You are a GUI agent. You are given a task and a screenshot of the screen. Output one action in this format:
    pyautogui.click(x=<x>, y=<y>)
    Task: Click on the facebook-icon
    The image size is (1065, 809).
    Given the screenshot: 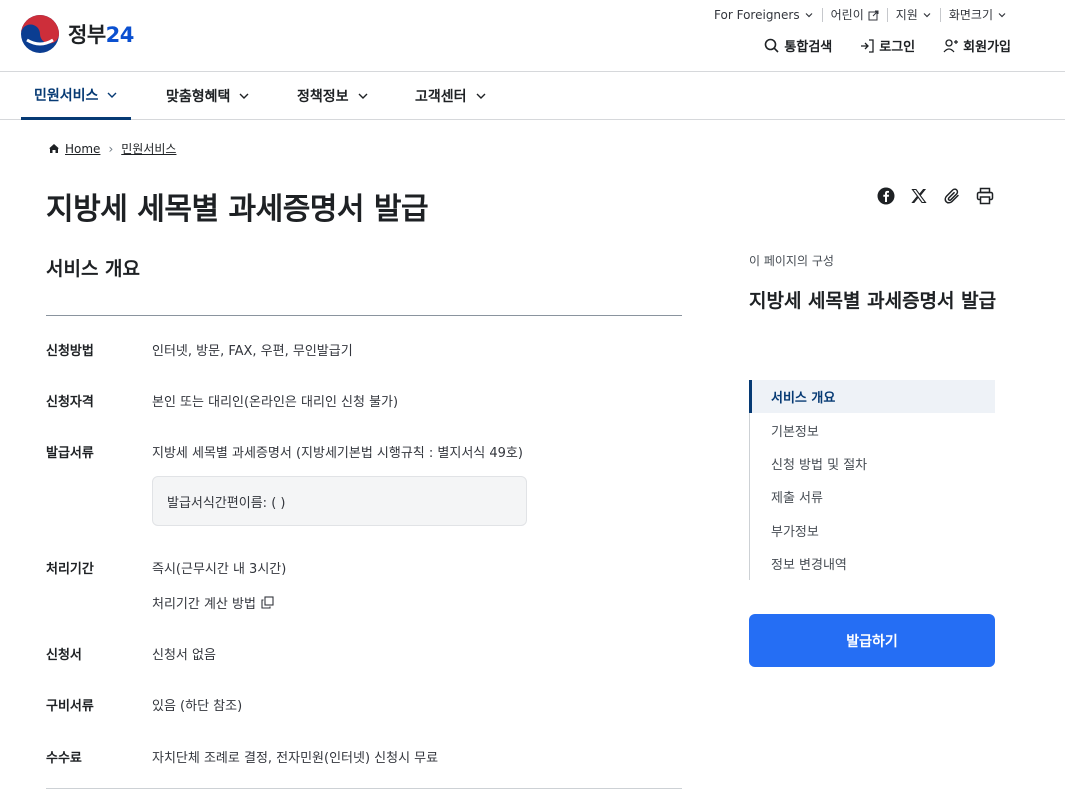 What is the action you would take?
    pyautogui.click(x=886, y=196)
    